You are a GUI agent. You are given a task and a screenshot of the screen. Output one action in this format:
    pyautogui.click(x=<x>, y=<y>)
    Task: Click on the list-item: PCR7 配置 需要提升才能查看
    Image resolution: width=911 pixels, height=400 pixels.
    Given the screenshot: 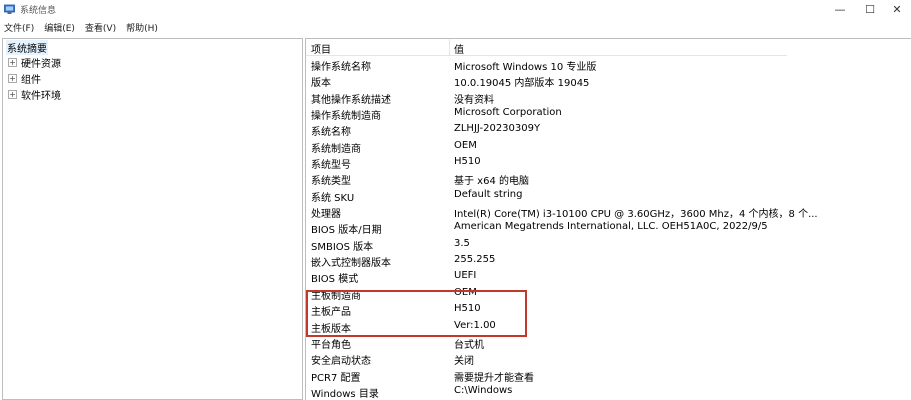 What is the action you would take?
    pyautogui.click(x=608, y=375)
    